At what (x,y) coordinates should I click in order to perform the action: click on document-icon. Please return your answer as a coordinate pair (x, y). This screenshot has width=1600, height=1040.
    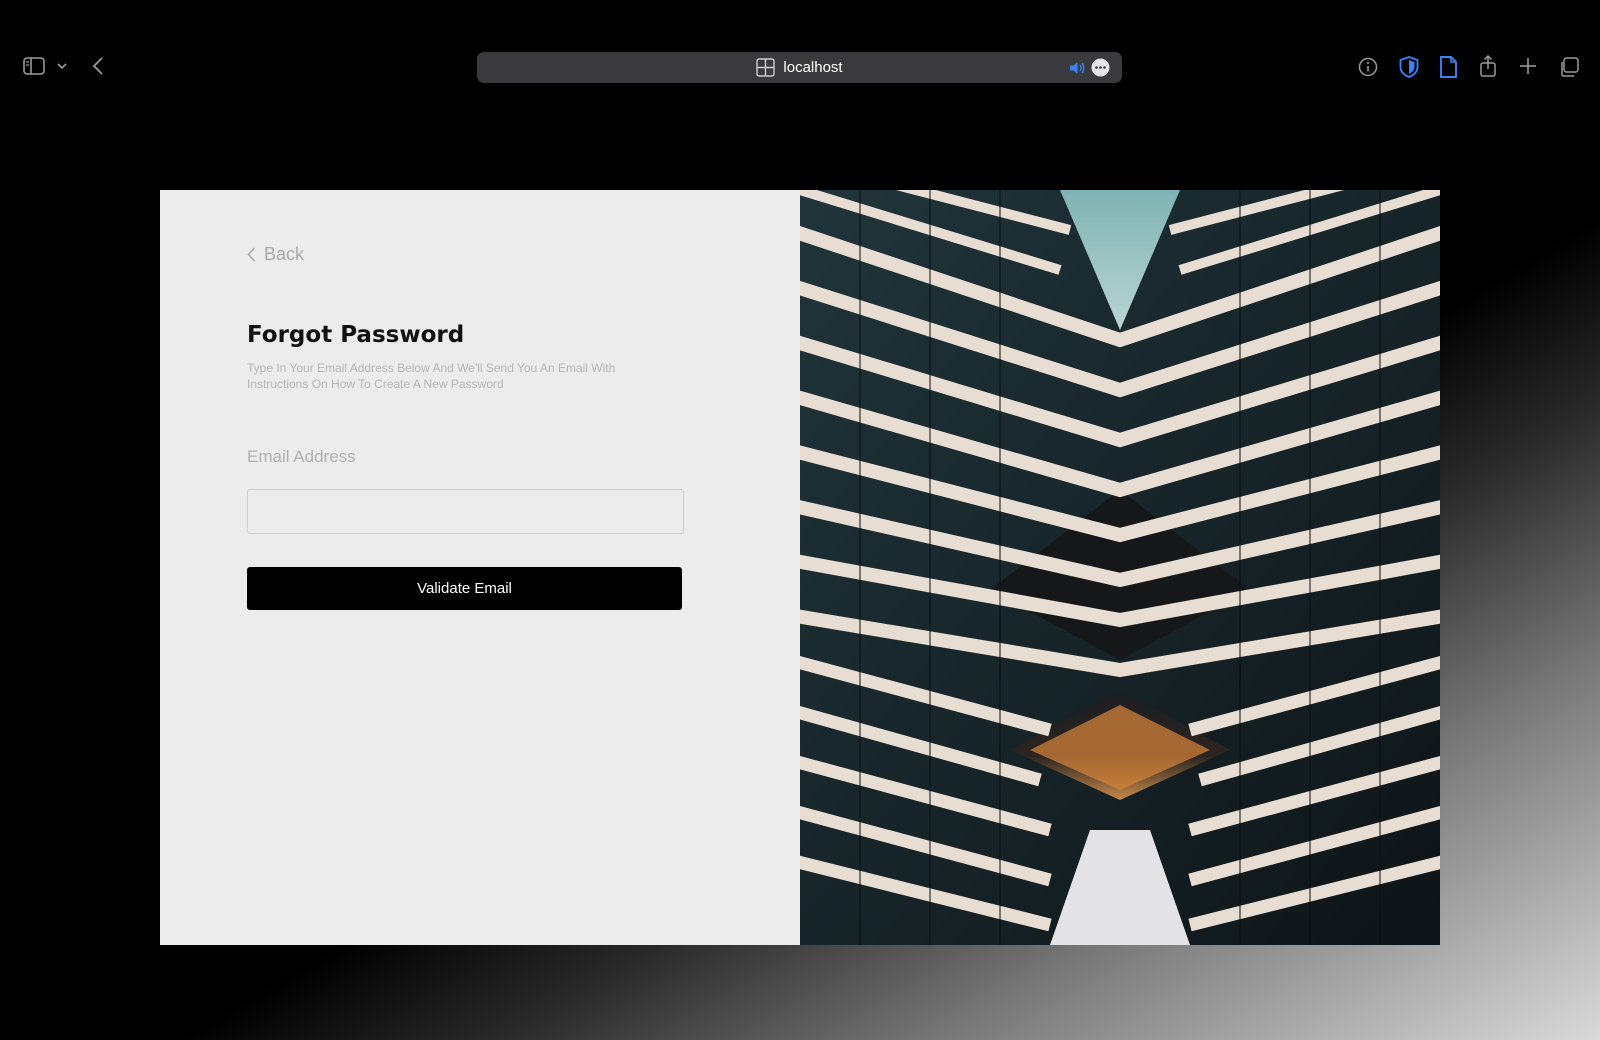
    Looking at the image, I should click on (1448, 67).